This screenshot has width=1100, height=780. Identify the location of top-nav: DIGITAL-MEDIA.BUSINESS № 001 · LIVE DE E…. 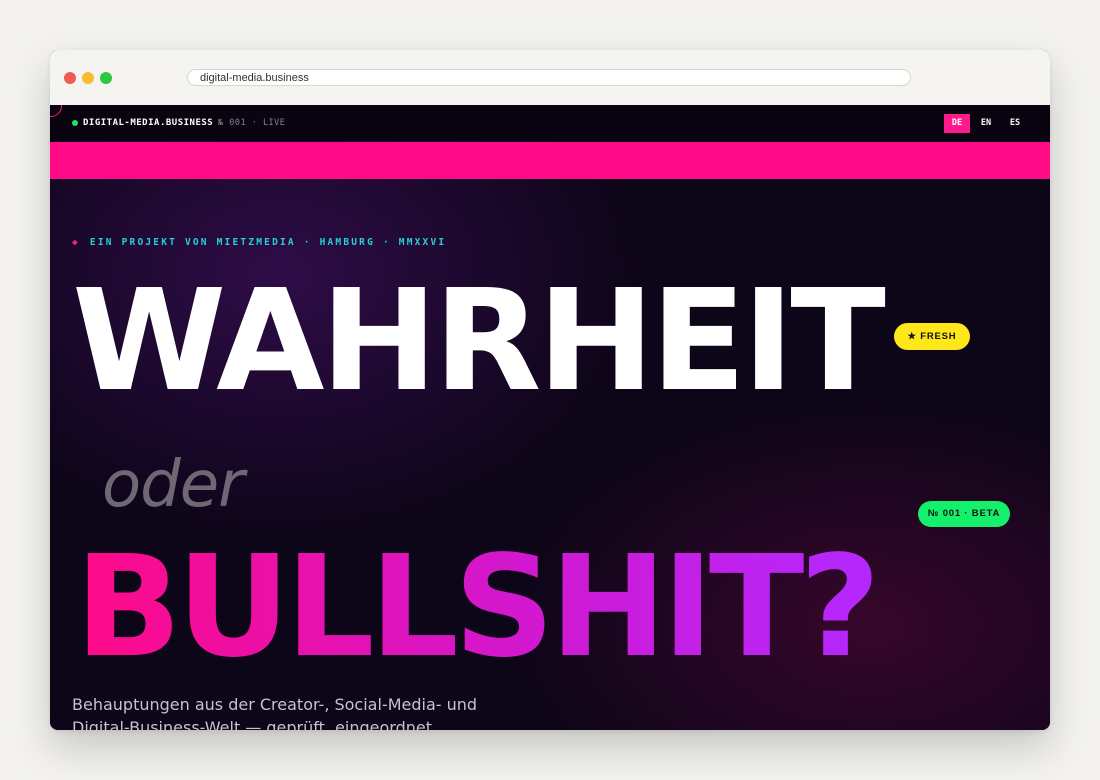
(550, 123).